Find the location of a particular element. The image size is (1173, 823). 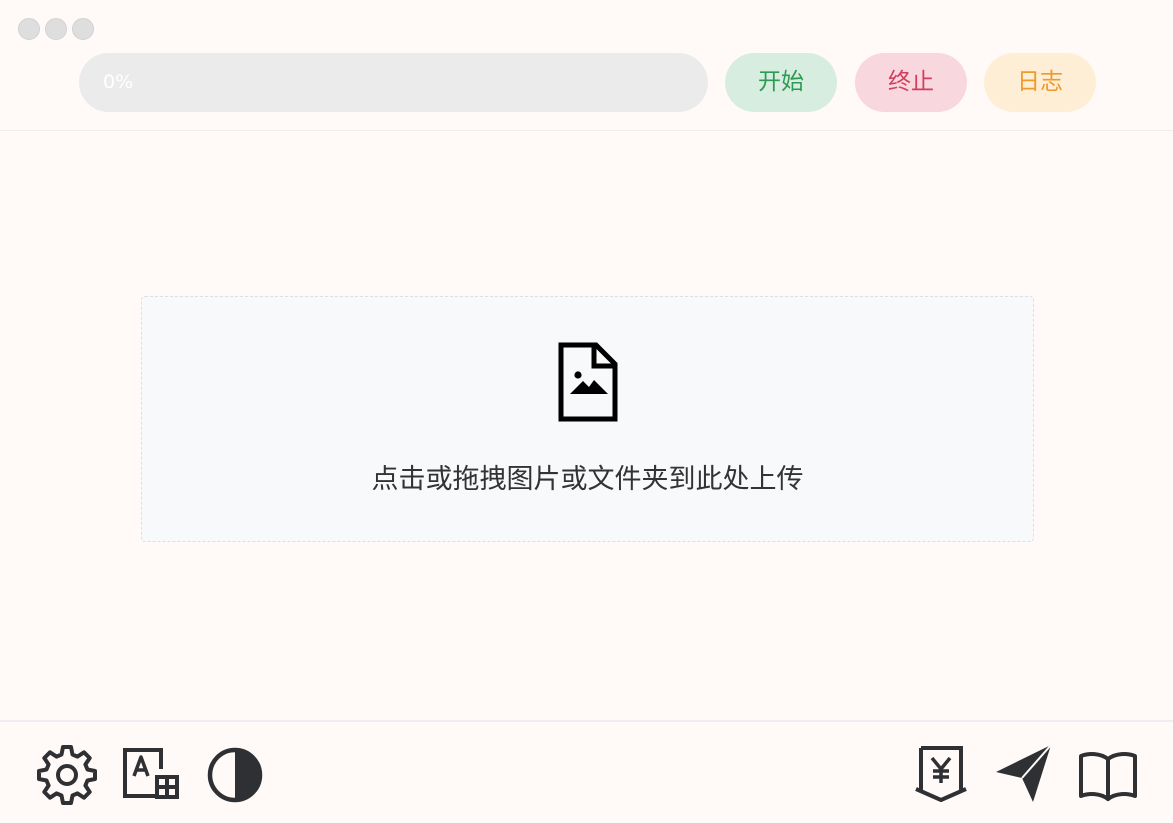

start-button: 开始 is located at coordinates (781, 82).